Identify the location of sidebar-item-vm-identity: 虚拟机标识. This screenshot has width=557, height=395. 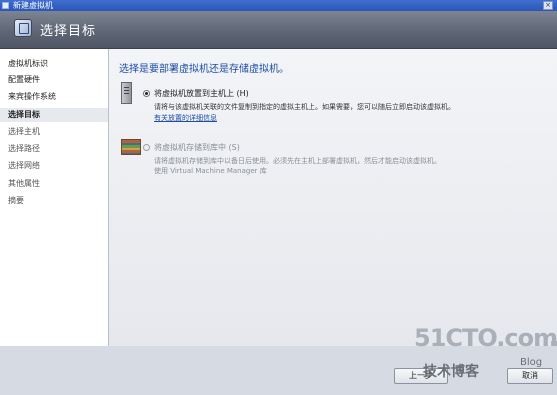
(54, 64).